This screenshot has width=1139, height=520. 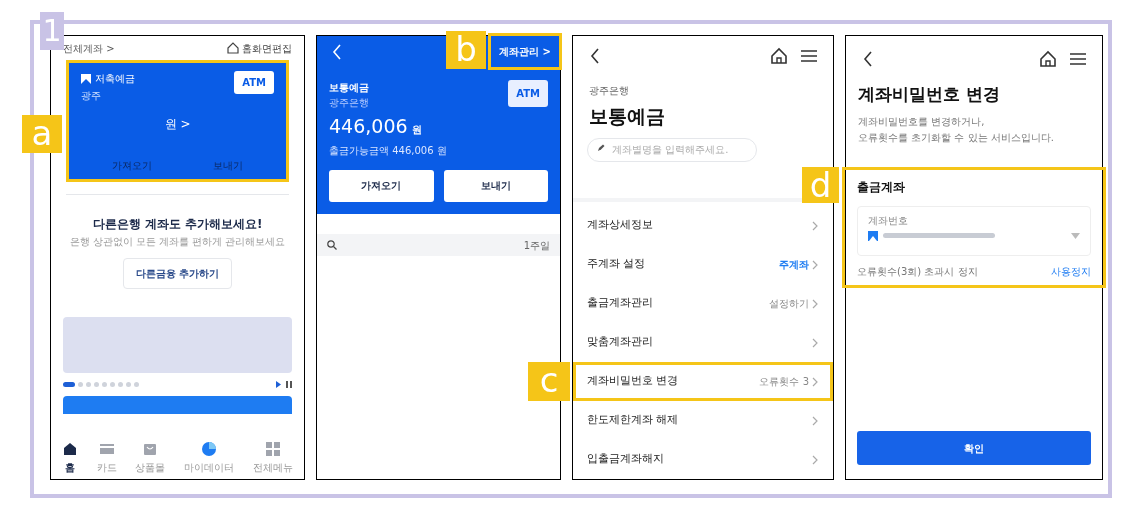 I want to click on menu-item: 한도제한계좌 해제, so click(x=703, y=420).